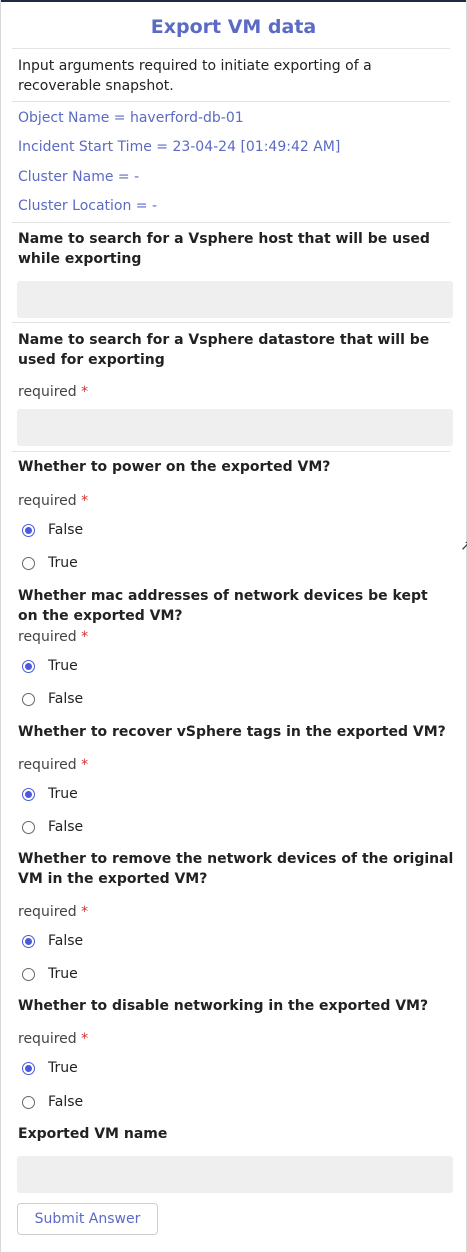 This screenshot has width=467, height=1252. I want to click on power-on-question: Whether to power on the exported VM?, so click(174, 467).